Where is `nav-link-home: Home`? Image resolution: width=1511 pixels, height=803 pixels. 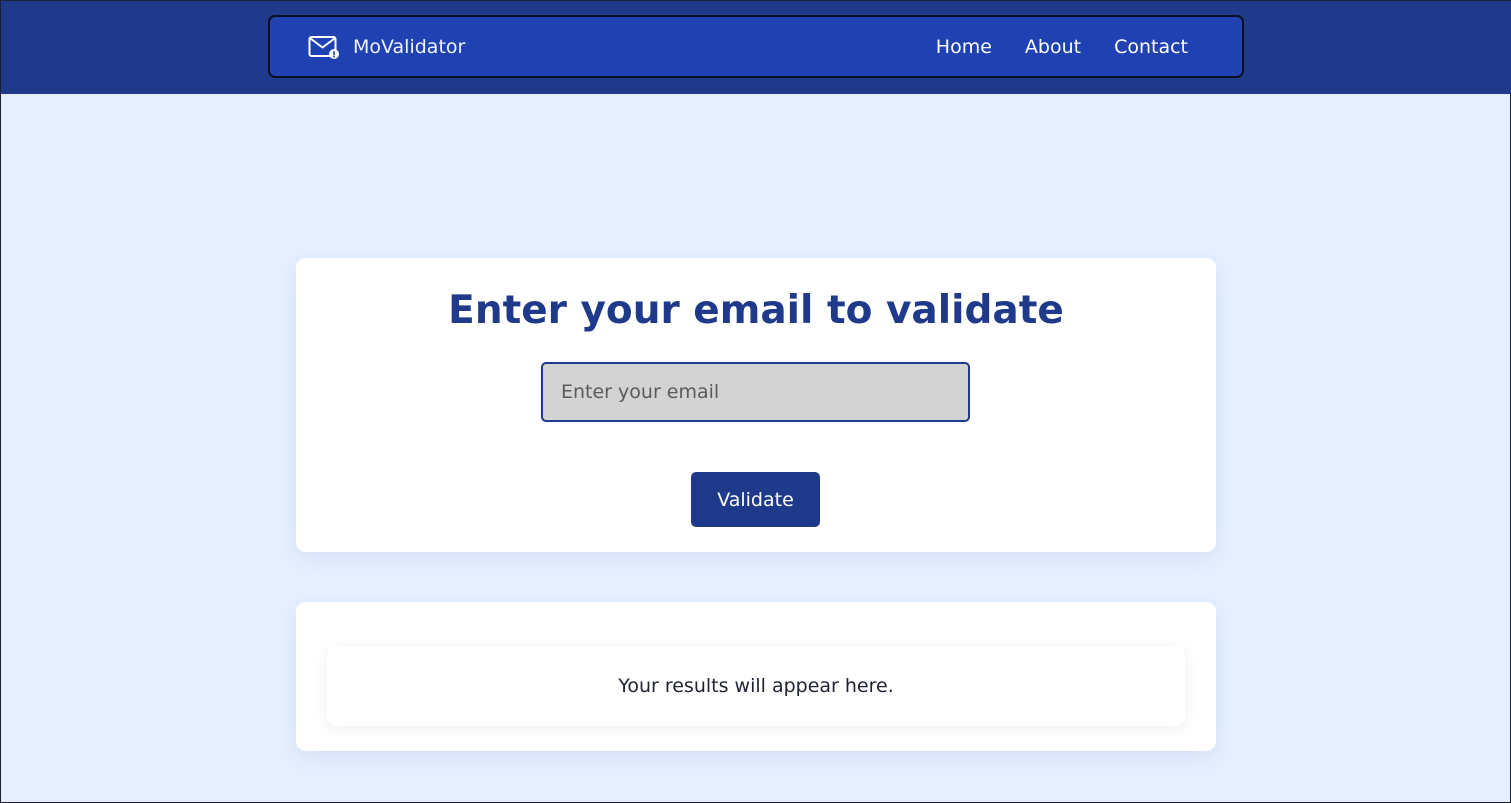 nav-link-home: Home is located at coordinates (964, 47).